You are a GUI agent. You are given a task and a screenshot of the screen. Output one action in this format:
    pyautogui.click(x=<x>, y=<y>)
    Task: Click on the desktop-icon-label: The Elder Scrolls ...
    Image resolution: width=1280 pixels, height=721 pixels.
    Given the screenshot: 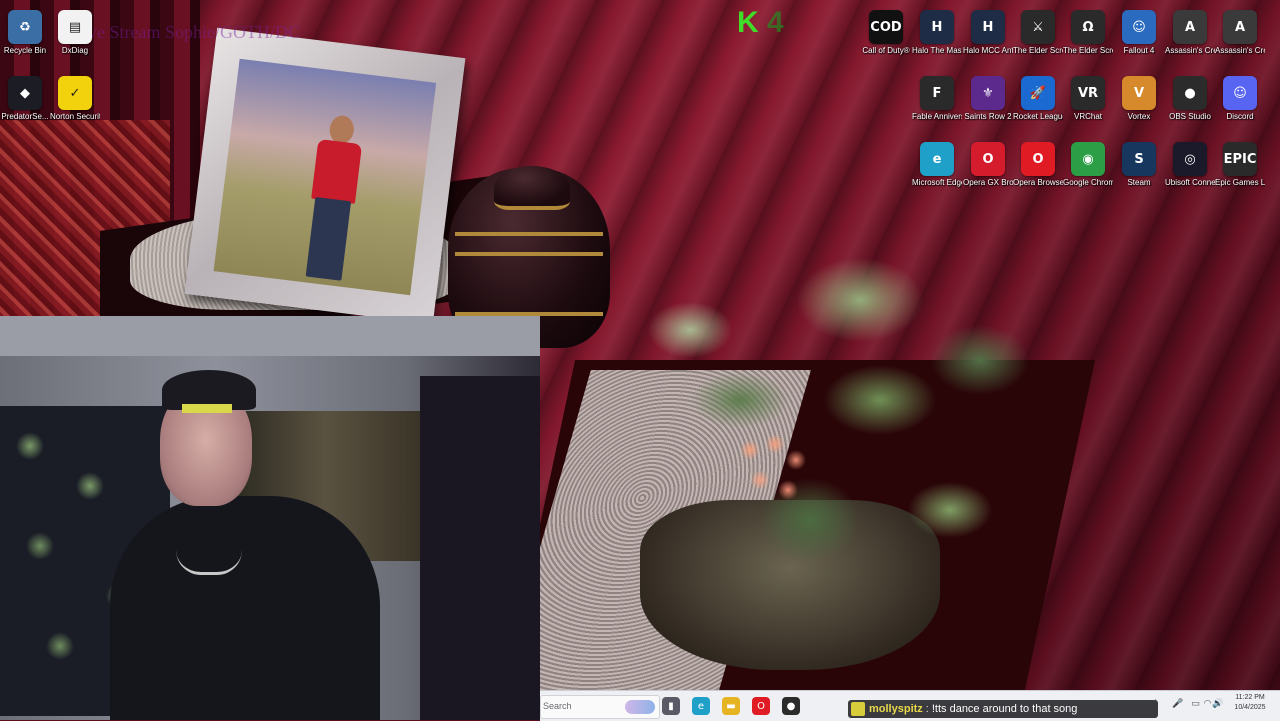 What is the action you would take?
    pyautogui.click(x=1038, y=50)
    